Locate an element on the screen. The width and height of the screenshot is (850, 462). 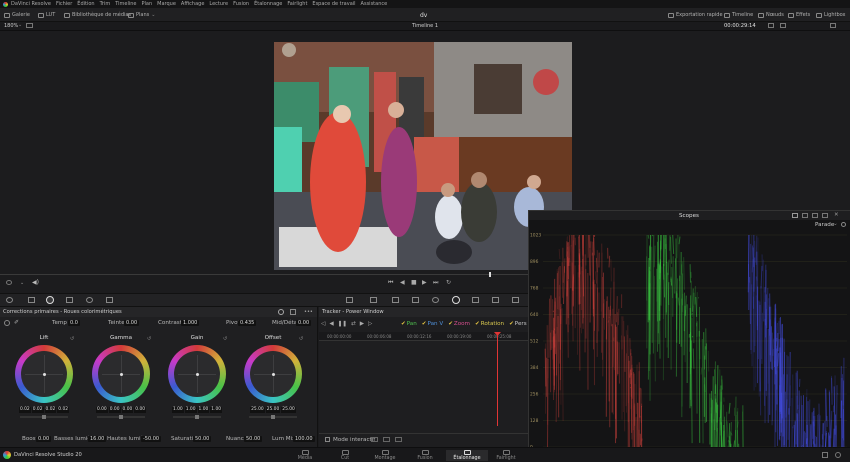
hdr-icon is located at coordinates (109, 300).